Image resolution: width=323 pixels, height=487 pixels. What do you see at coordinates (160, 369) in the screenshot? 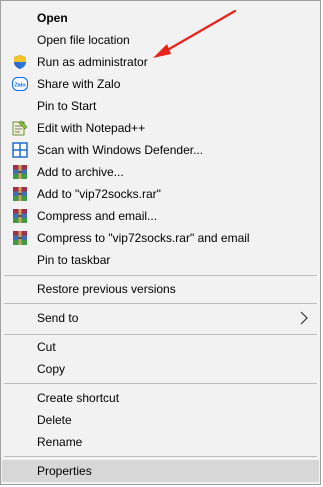
I see `menu-item-copy: Copy` at bounding box center [160, 369].